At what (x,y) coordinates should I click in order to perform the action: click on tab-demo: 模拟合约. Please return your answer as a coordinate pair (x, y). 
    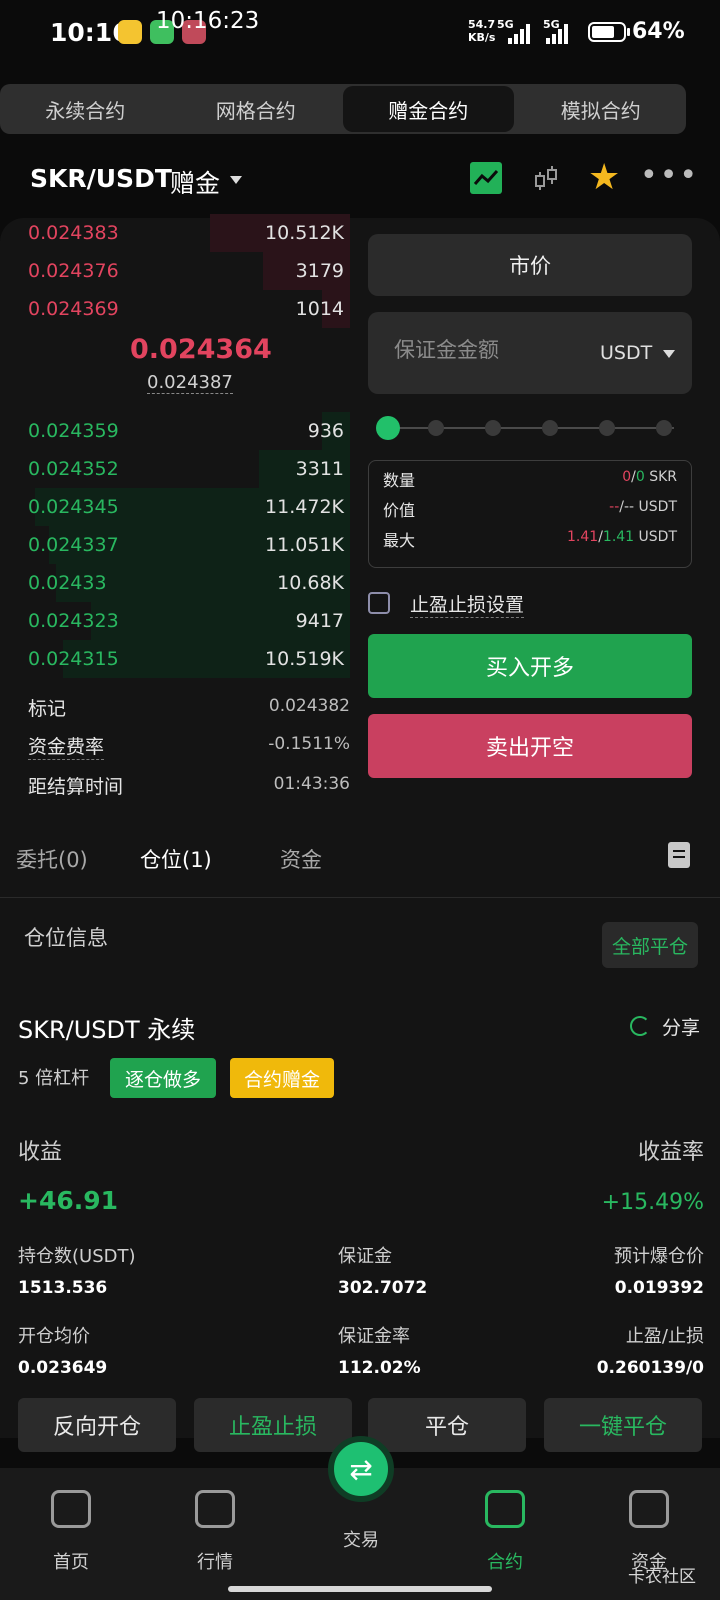
    Looking at the image, I should click on (601, 109).